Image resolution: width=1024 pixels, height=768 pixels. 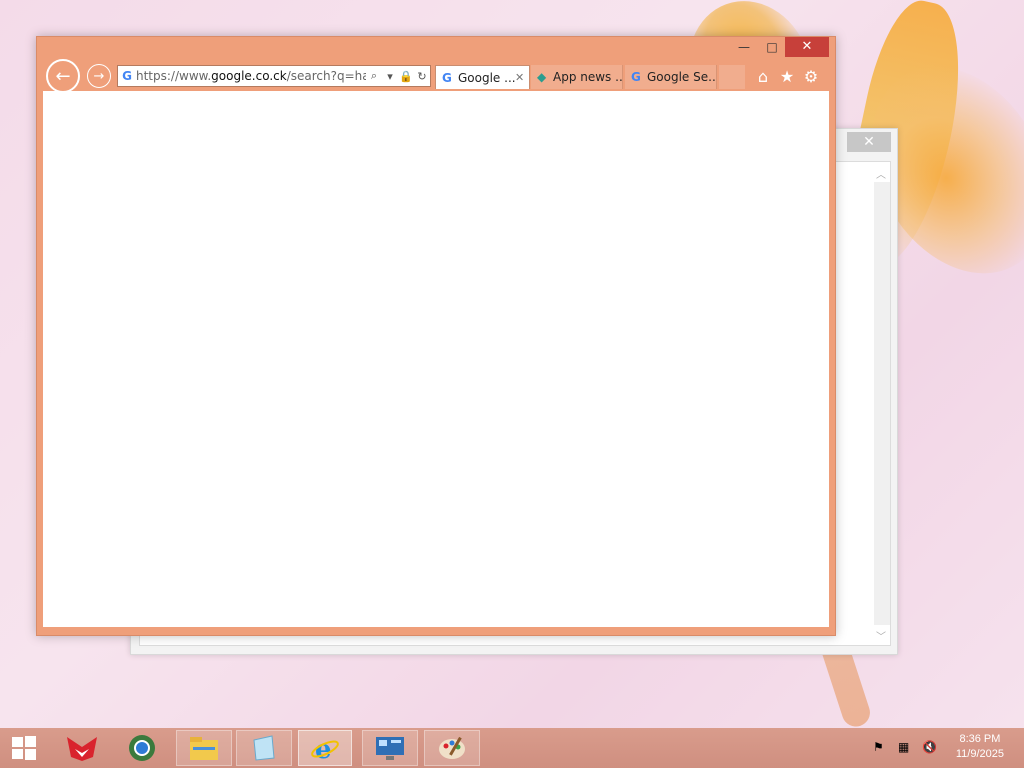 What do you see at coordinates (882, 403) in the screenshot?
I see `vertical-scrollbar` at bounding box center [882, 403].